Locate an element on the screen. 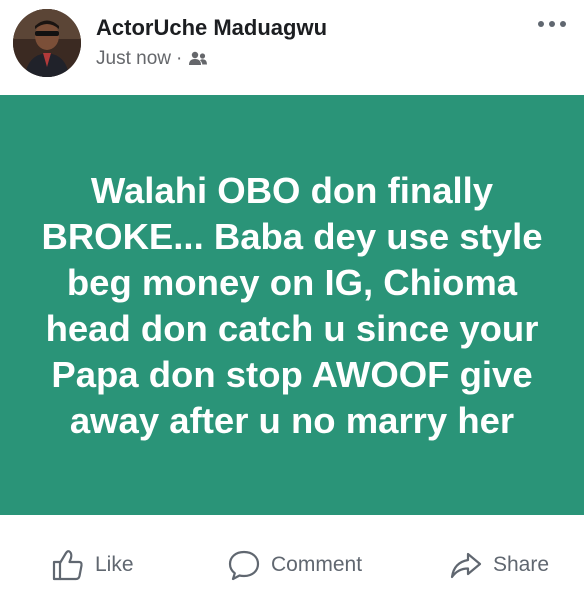 Image resolution: width=584 pixels, height=595 pixels. comment-icon is located at coordinates (244, 565).